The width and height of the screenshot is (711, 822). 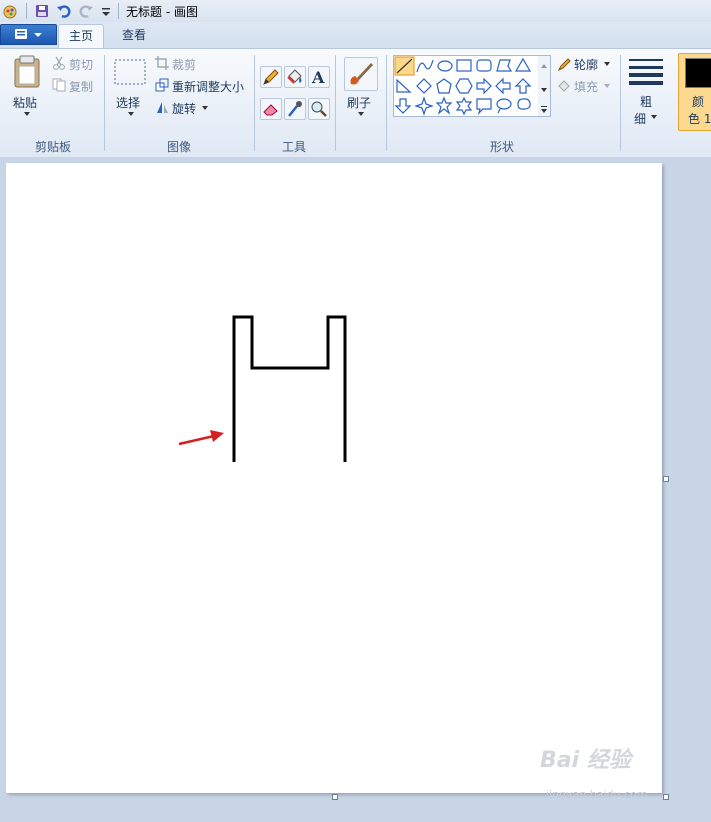 What do you see at coordinates (666, 797) in the screenshot?
I see `canvas-resize-handle-corner` at bounding box center [666, 797].